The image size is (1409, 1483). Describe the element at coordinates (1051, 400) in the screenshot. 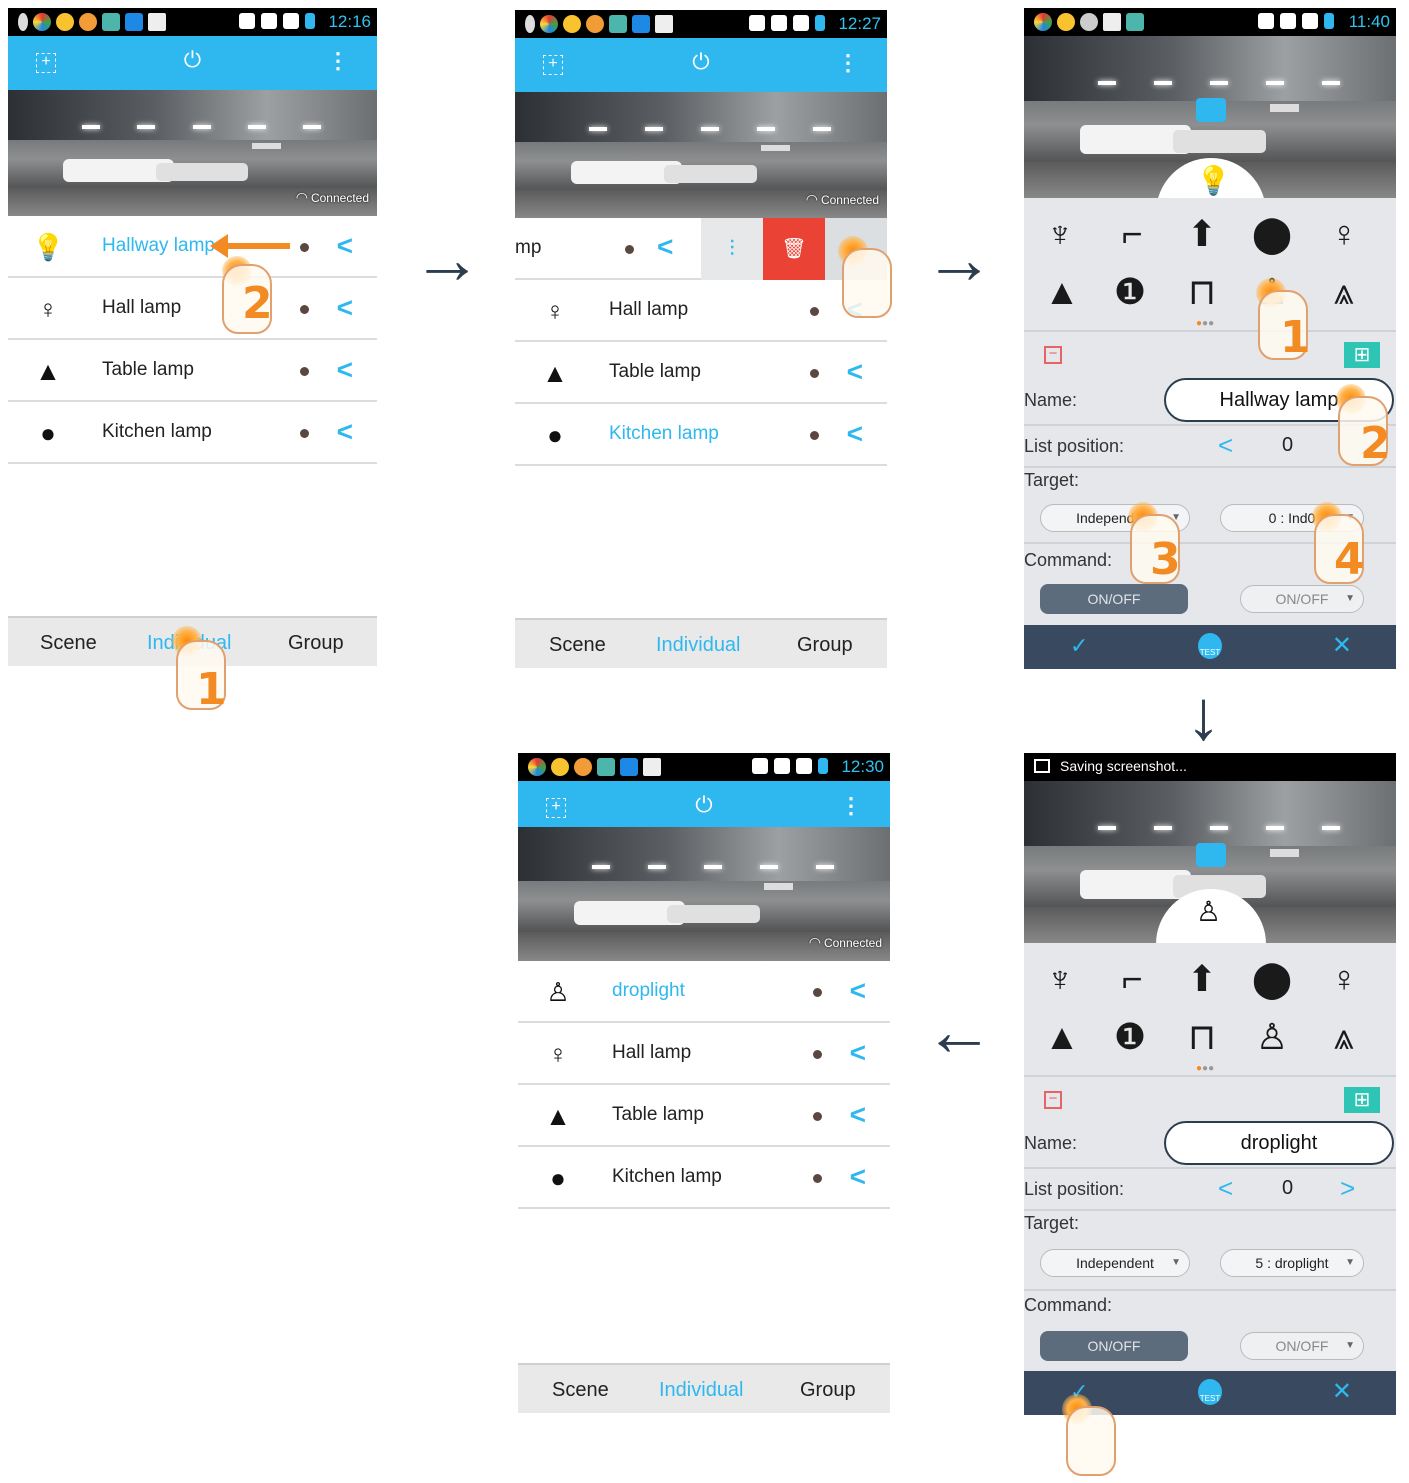

I see `name-label: Name:` at that location.